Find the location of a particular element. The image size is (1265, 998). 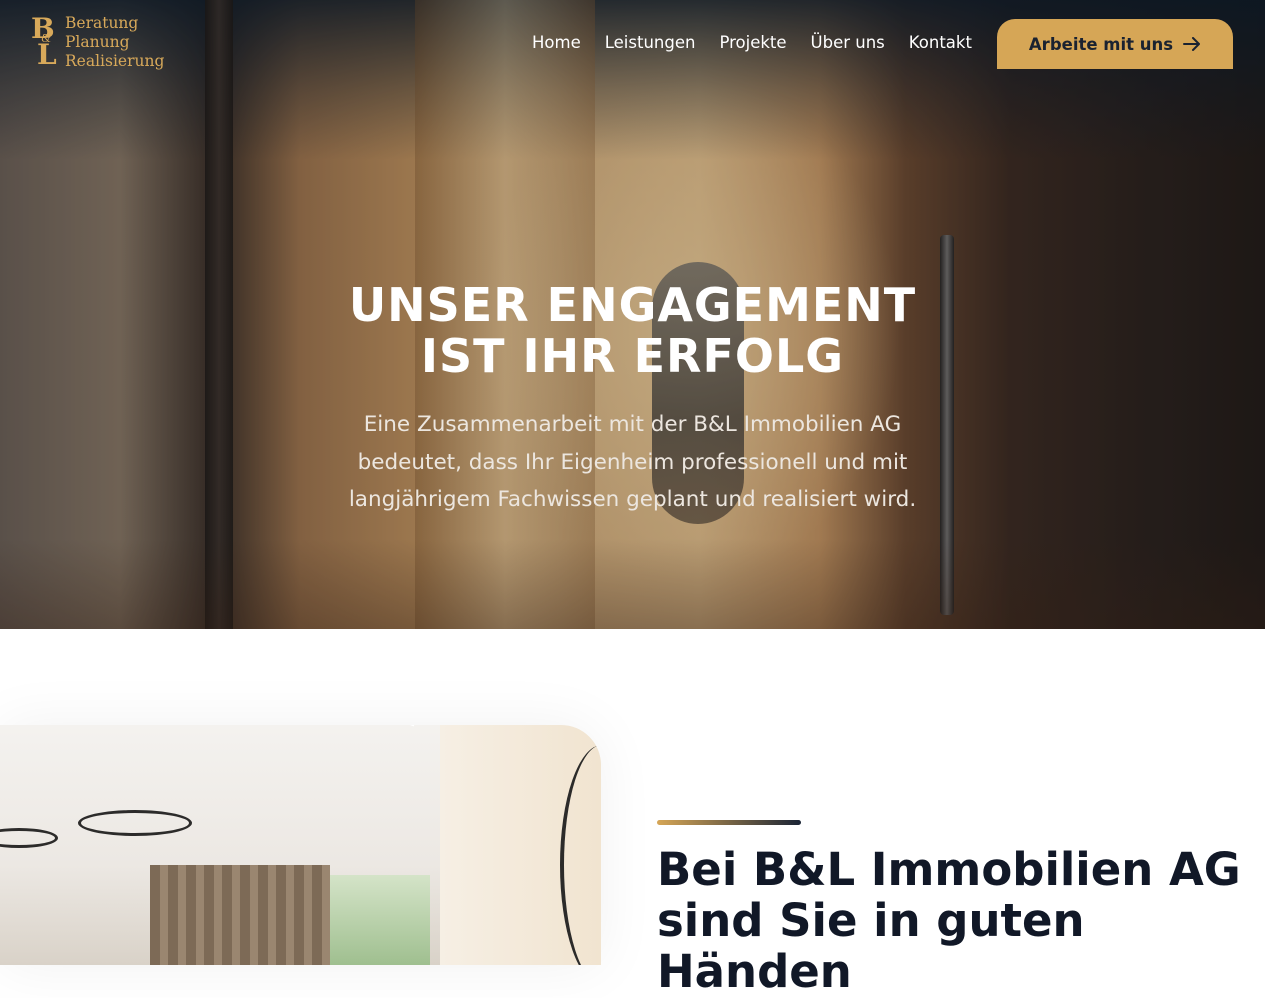

cta-button: Arbeite mit uns is located at coordinates (1115, 44).